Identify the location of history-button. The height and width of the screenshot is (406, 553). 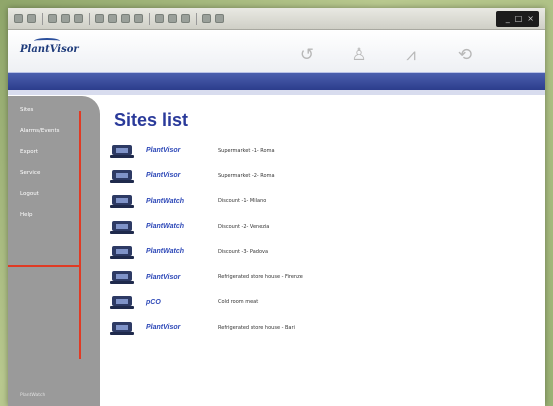
(125, 18).